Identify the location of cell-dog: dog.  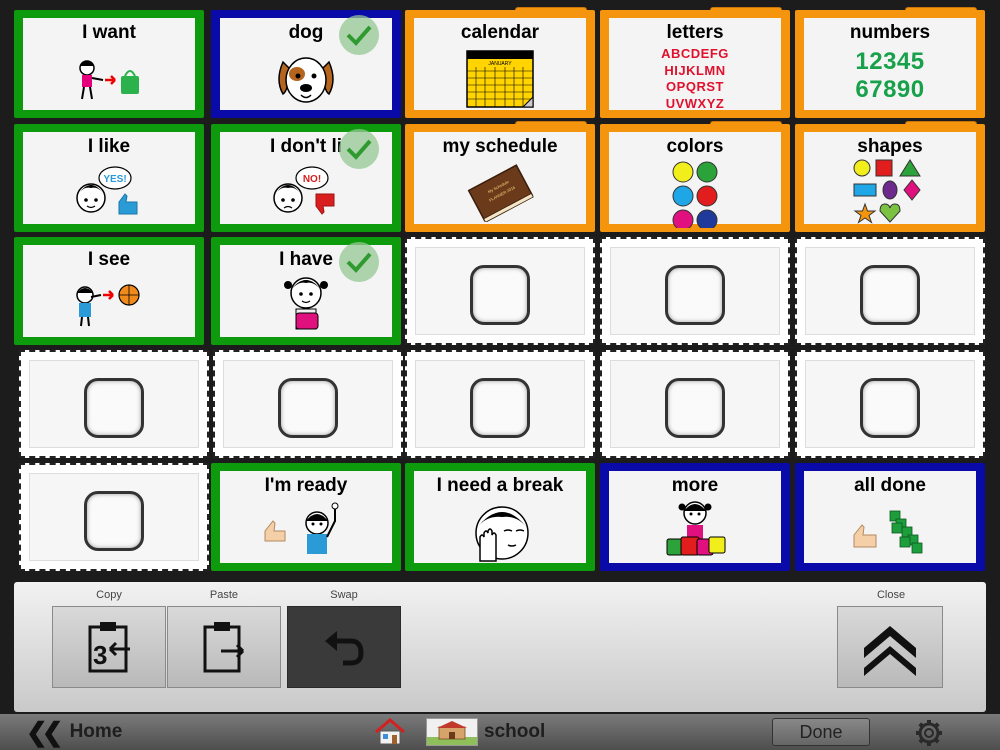
(306, 64).